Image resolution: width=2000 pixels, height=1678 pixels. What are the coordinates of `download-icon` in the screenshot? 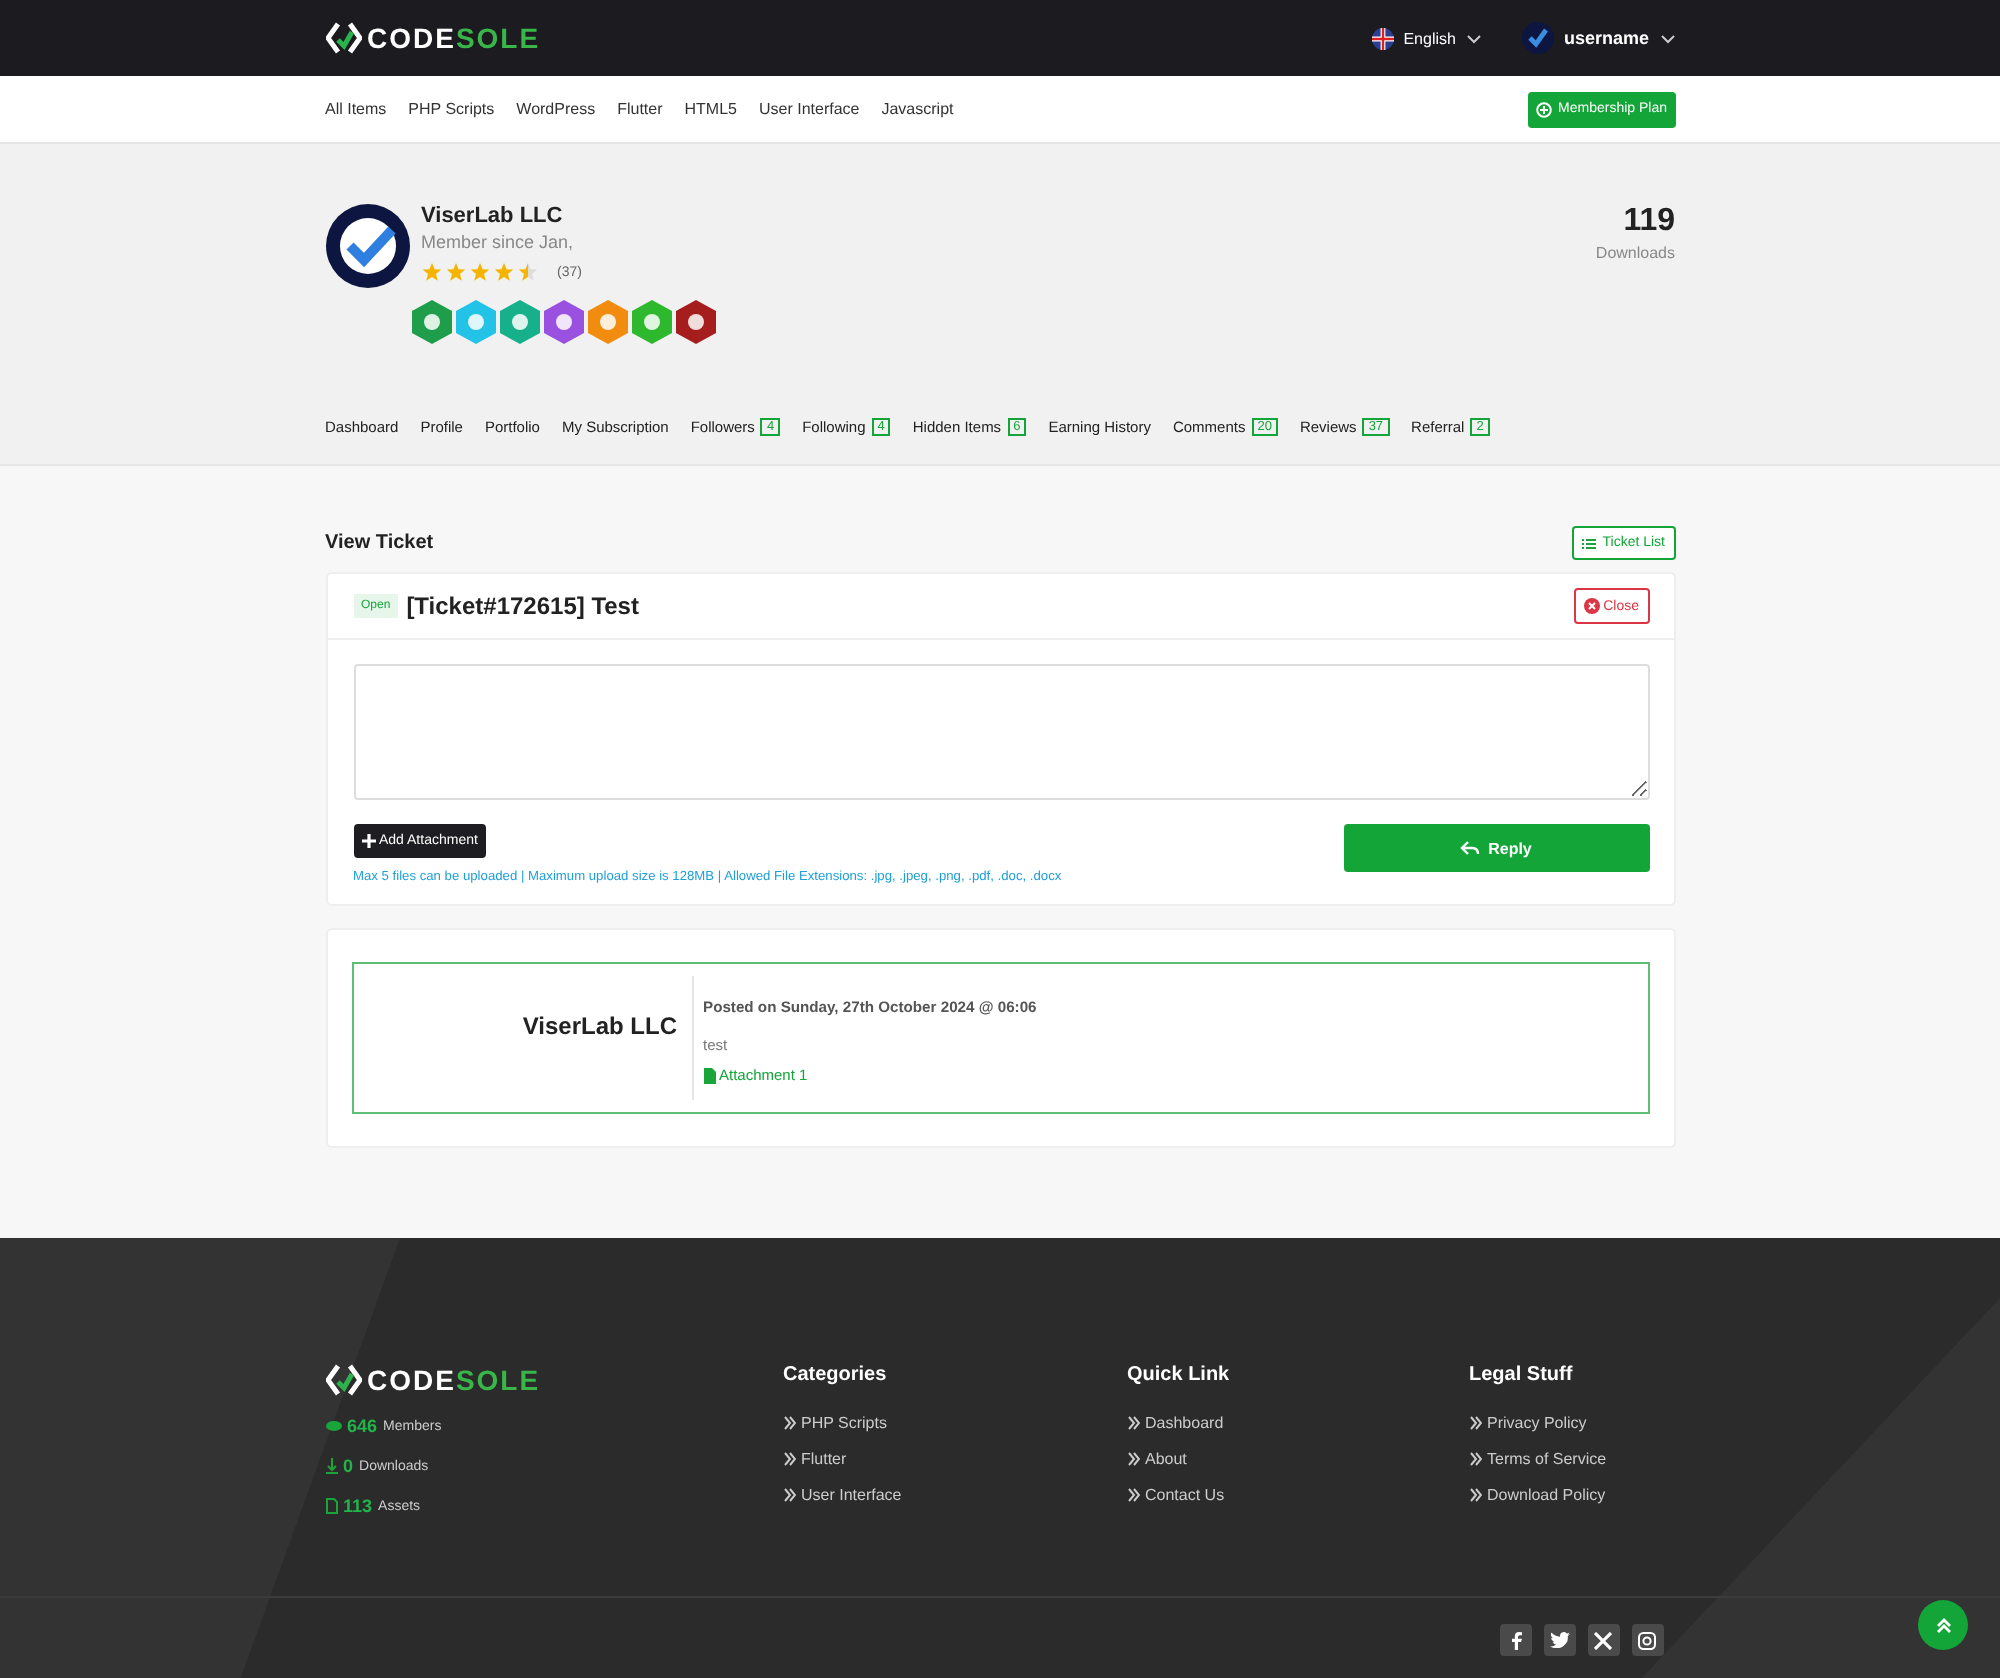 It's located at (331, 1466).